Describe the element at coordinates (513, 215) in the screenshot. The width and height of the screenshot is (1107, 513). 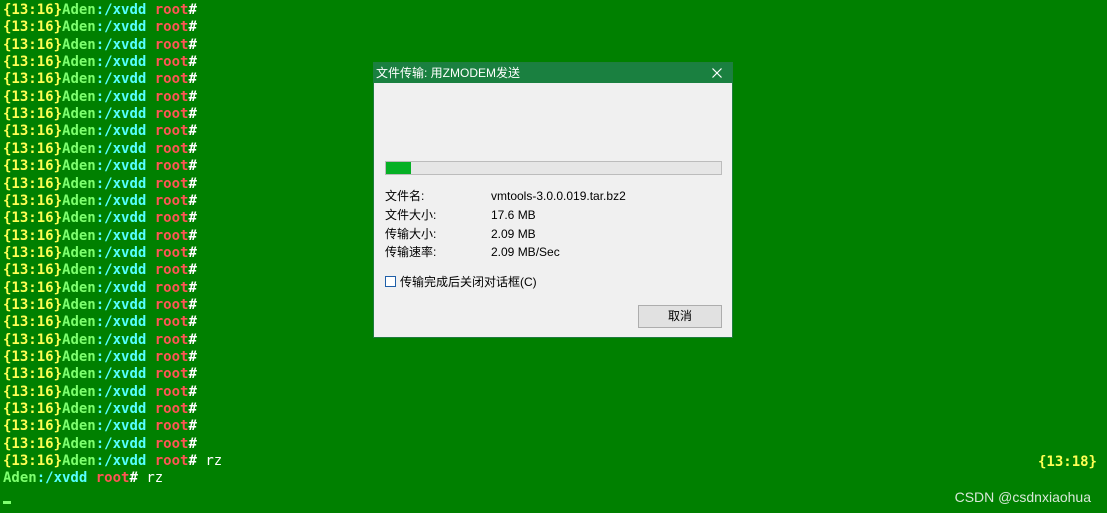
I see `filesize-value: 17.6 MB` at that location.